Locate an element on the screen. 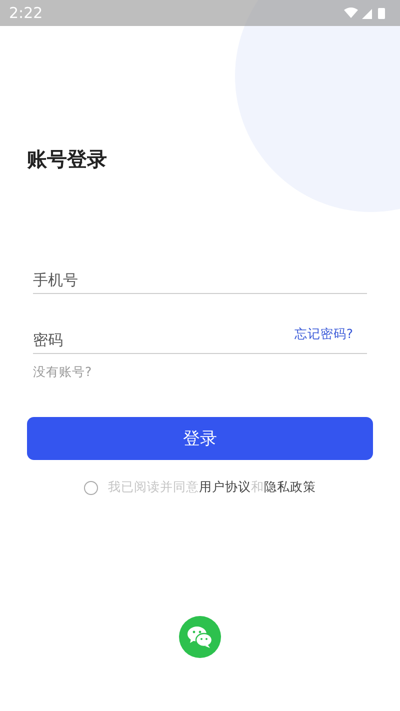 The image size is (400, 711). wechat-login-button is located at coordinates (200, 637).